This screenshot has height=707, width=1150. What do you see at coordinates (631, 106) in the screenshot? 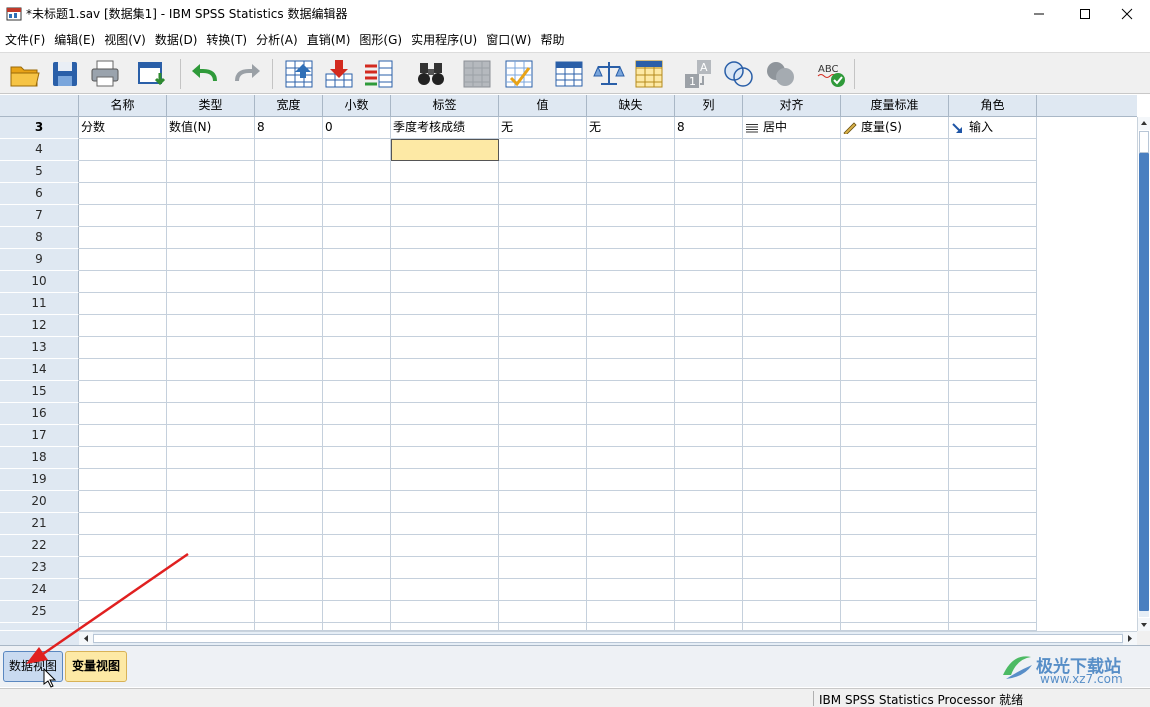
I see `column-header-missing: 缺失` at bounding box center [631, 106].